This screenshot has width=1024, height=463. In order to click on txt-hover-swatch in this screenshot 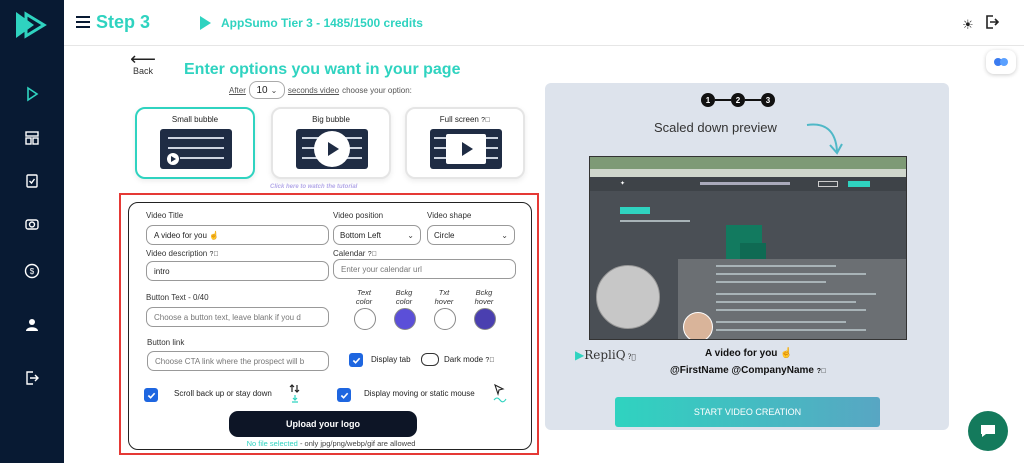, I will do `click(445, 319)`.